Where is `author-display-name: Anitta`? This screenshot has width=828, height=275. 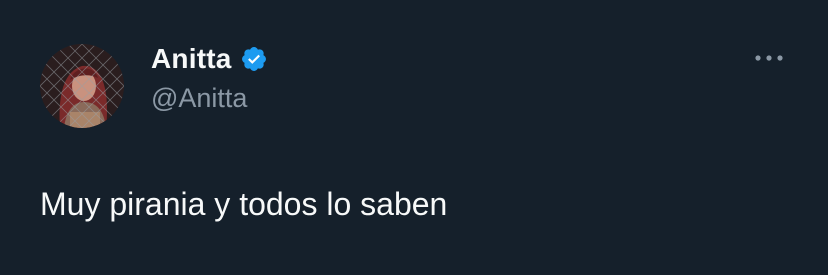 author-display-name: Anitta is located at coordinates (191, 59).